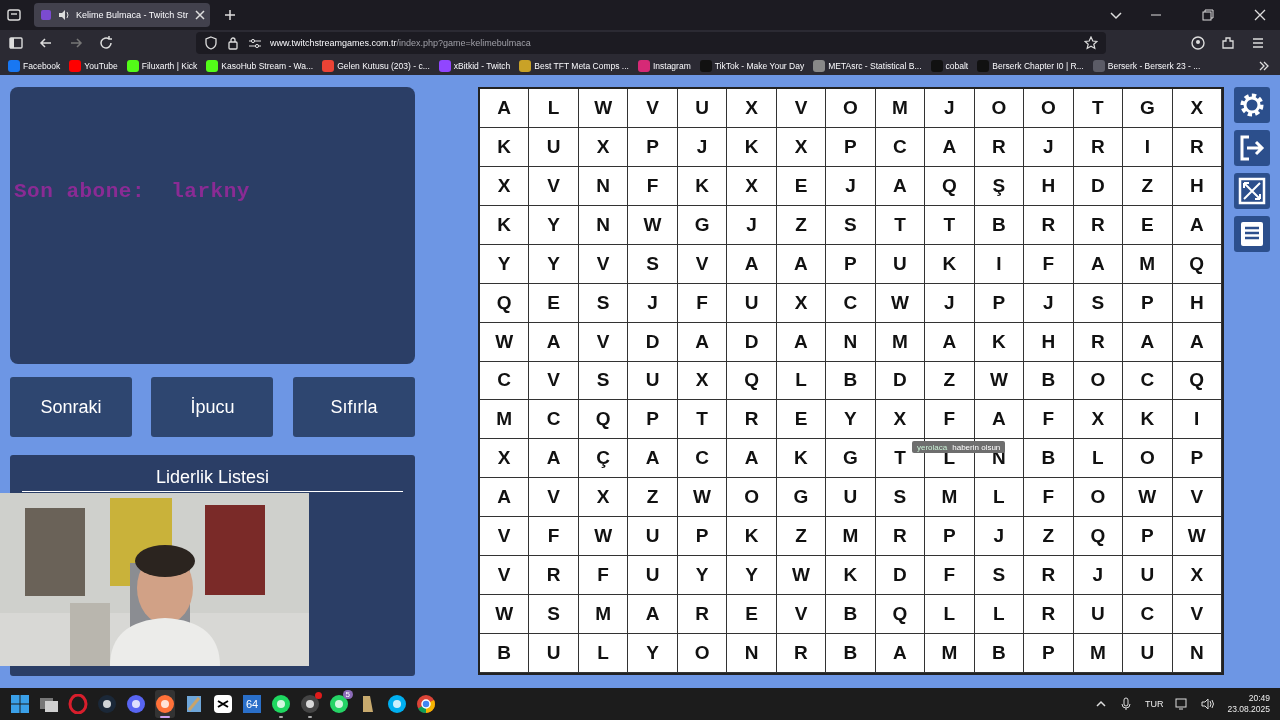  Describe the element at coordinates (1147, 146) in the screenshot. I see `grid-letter: I` at that location.